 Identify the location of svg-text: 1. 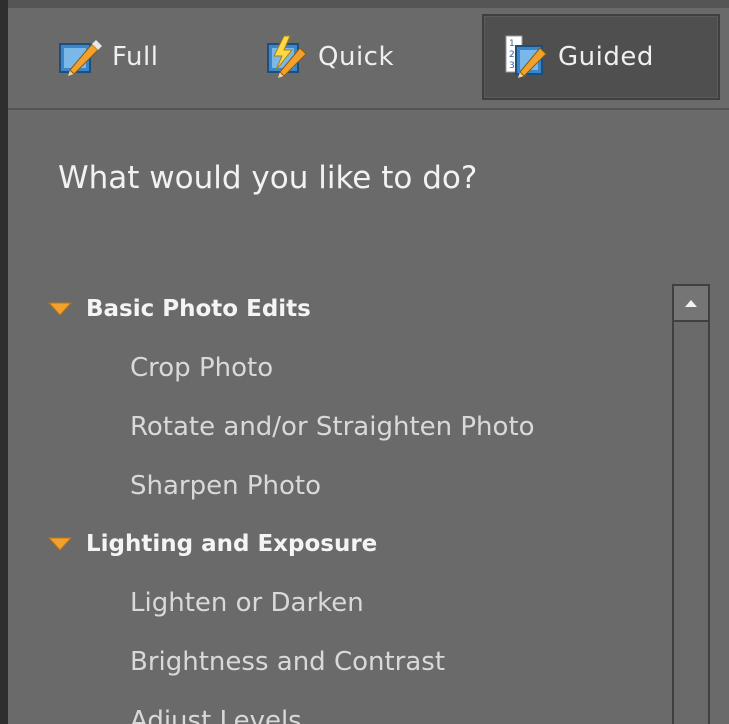
(512, 44).